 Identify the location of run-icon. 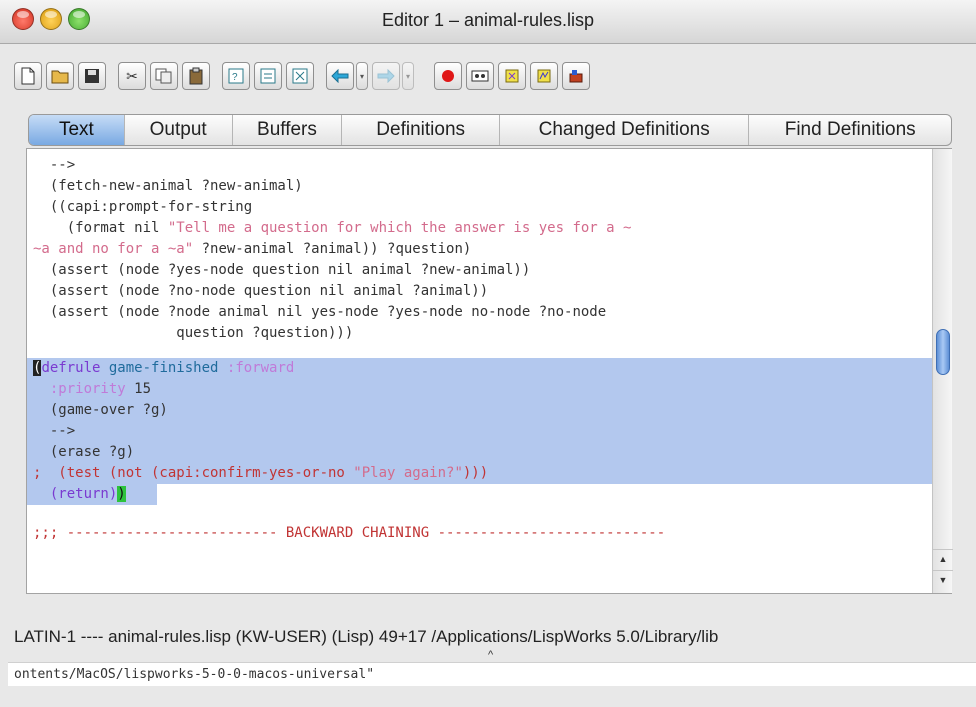
(576, 76).